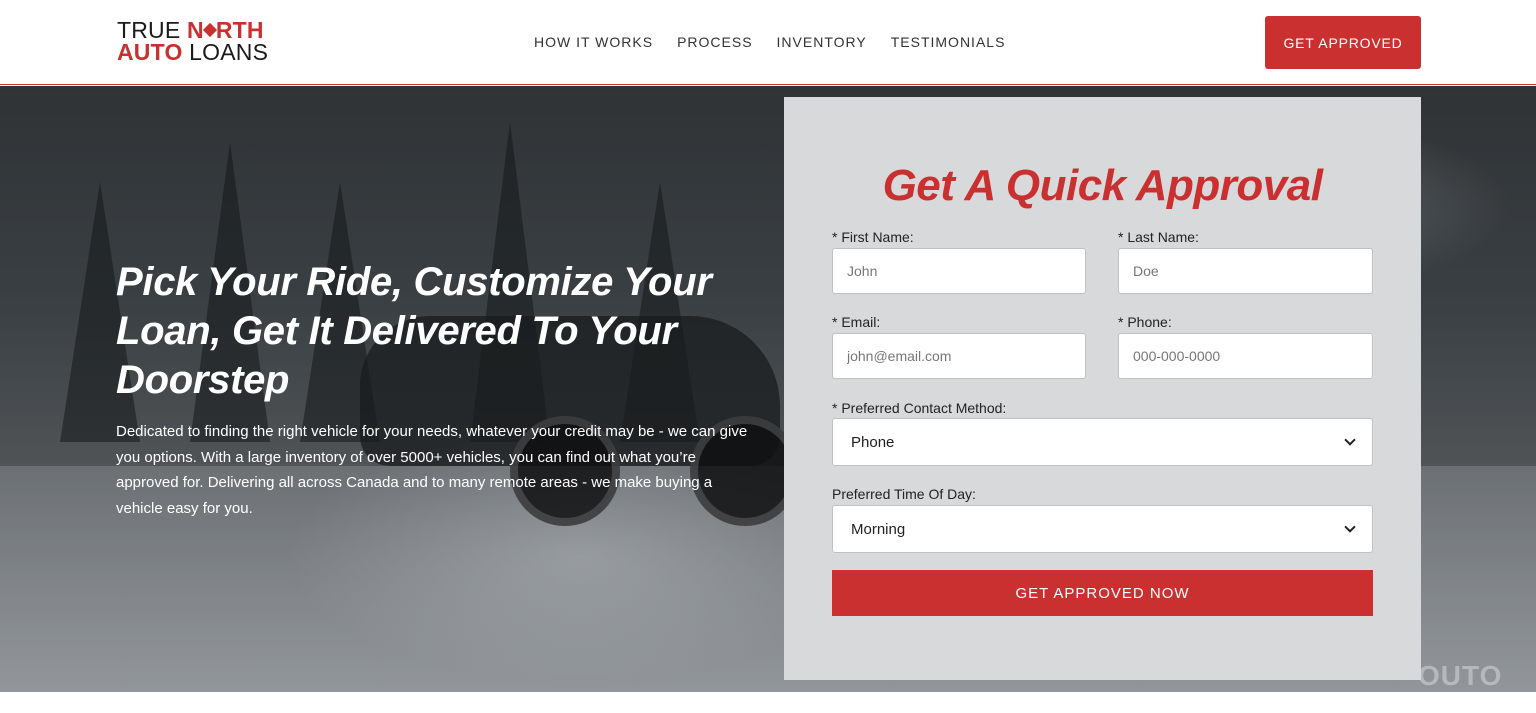 The width and height of the screenshot is (1536, 713). What do you see at coordinates (878, 529) in the screenshot?
I see `time-of-day-value: Morning` at bounding box center [878, 529].